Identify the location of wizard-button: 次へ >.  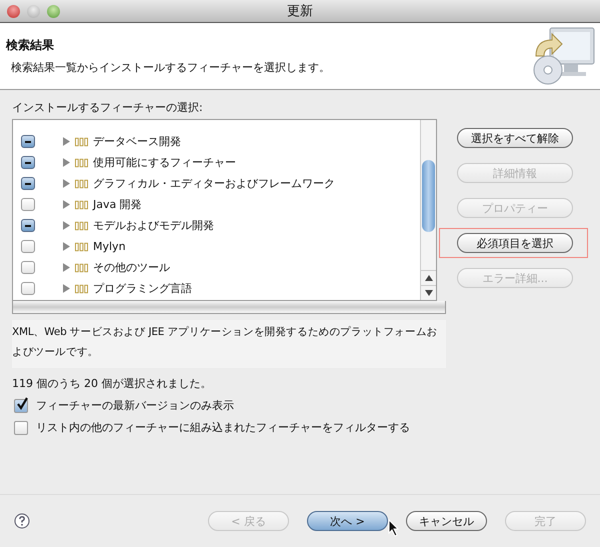
(347, 521).